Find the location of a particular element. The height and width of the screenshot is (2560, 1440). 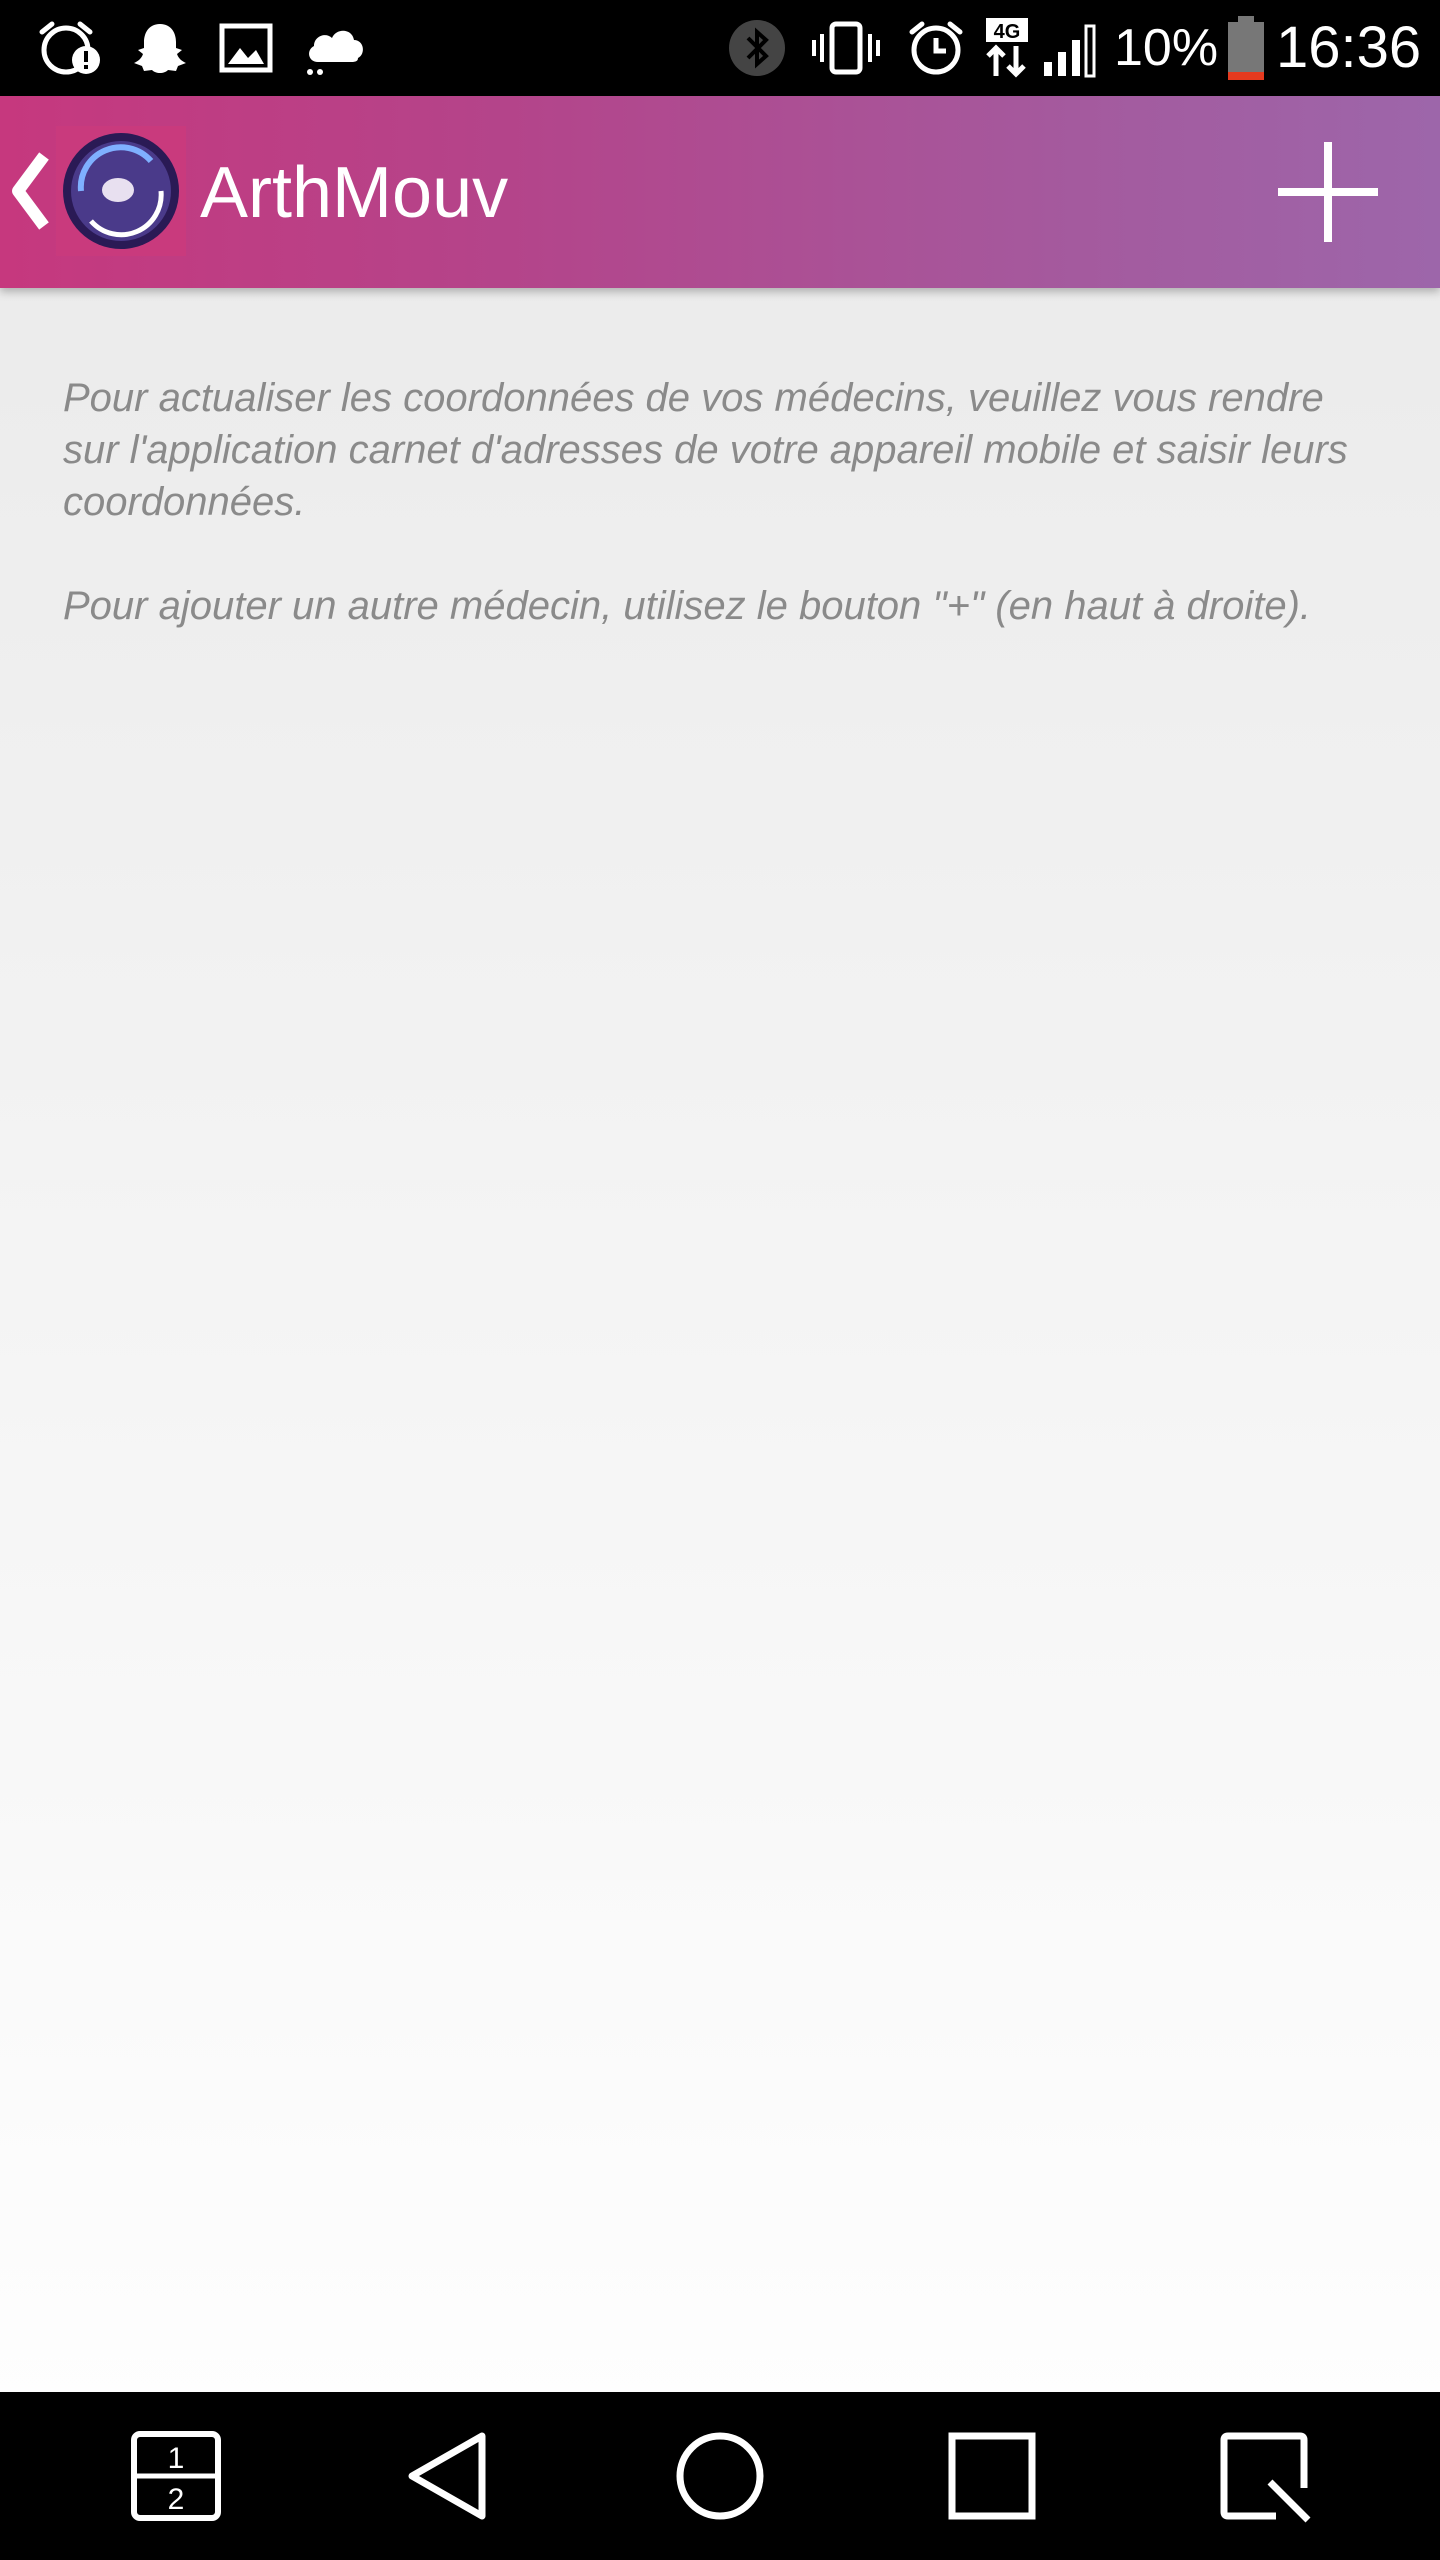

cloud-icon is located at coordinates (335, 52).